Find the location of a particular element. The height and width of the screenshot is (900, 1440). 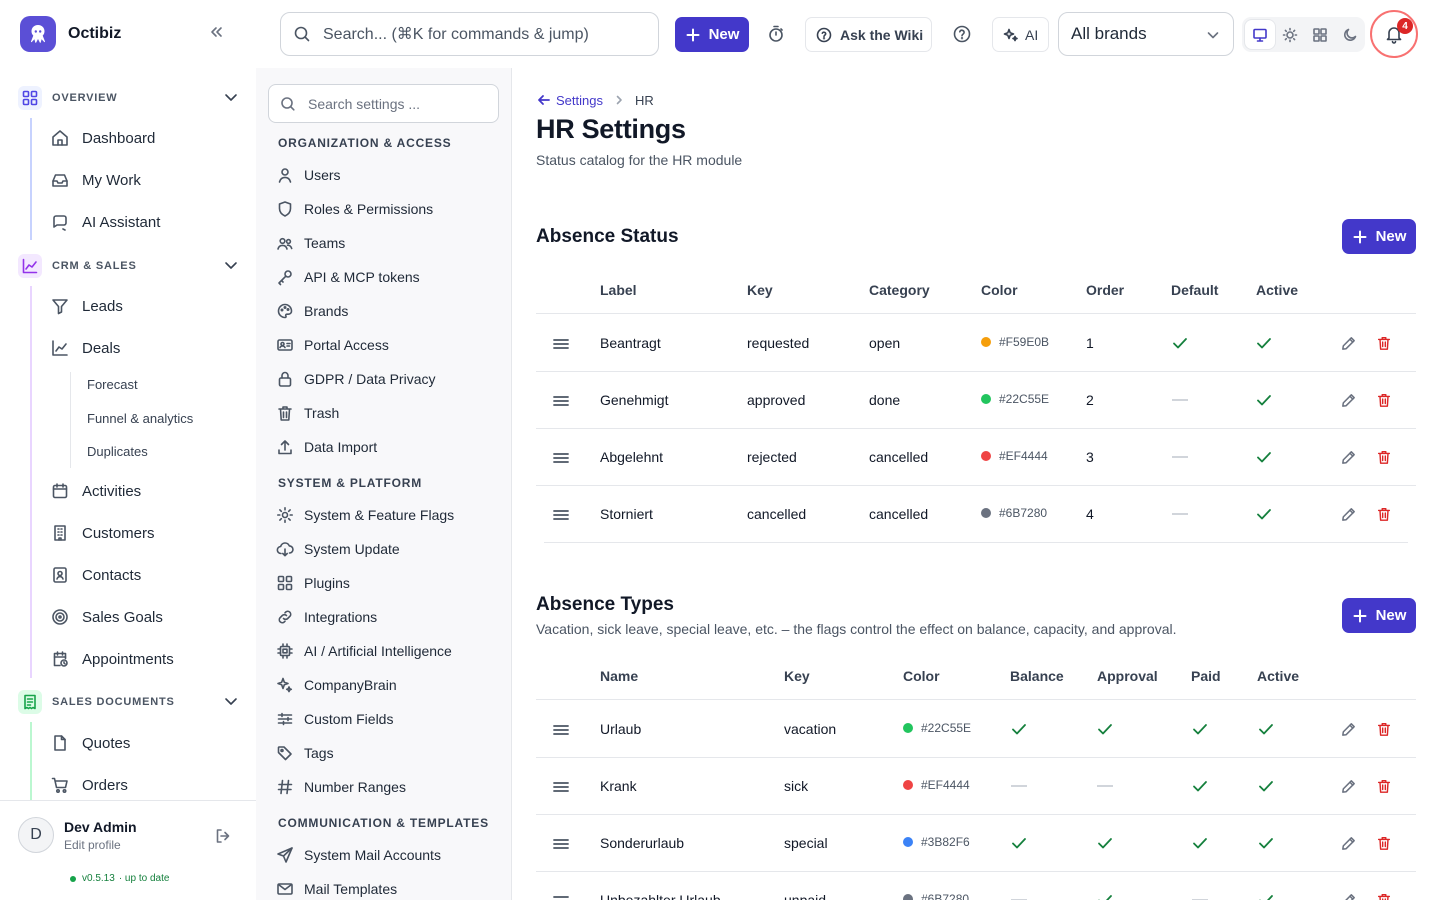

new-button: New is located at coordinates (712, 34).